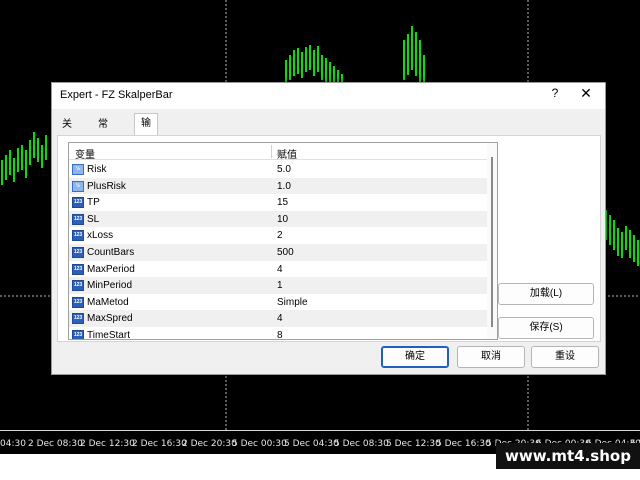 The height and width of the screenshot is (480, 640). I want to click on table-header: 变量 赋值, so click(278, 152).